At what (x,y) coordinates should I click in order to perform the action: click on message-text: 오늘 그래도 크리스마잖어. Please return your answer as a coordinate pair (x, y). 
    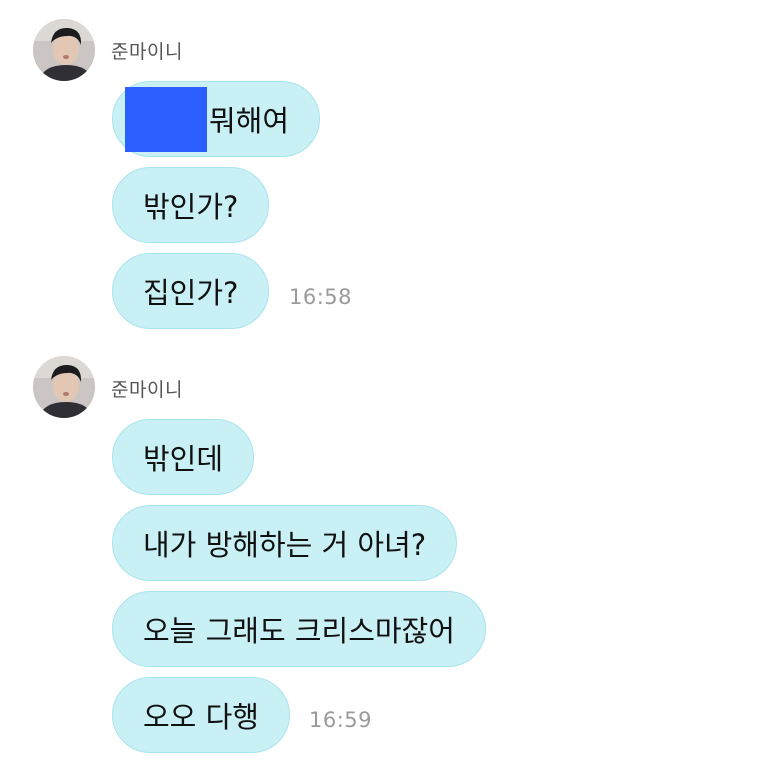
    Looking at the image, I should click on (299, 631).